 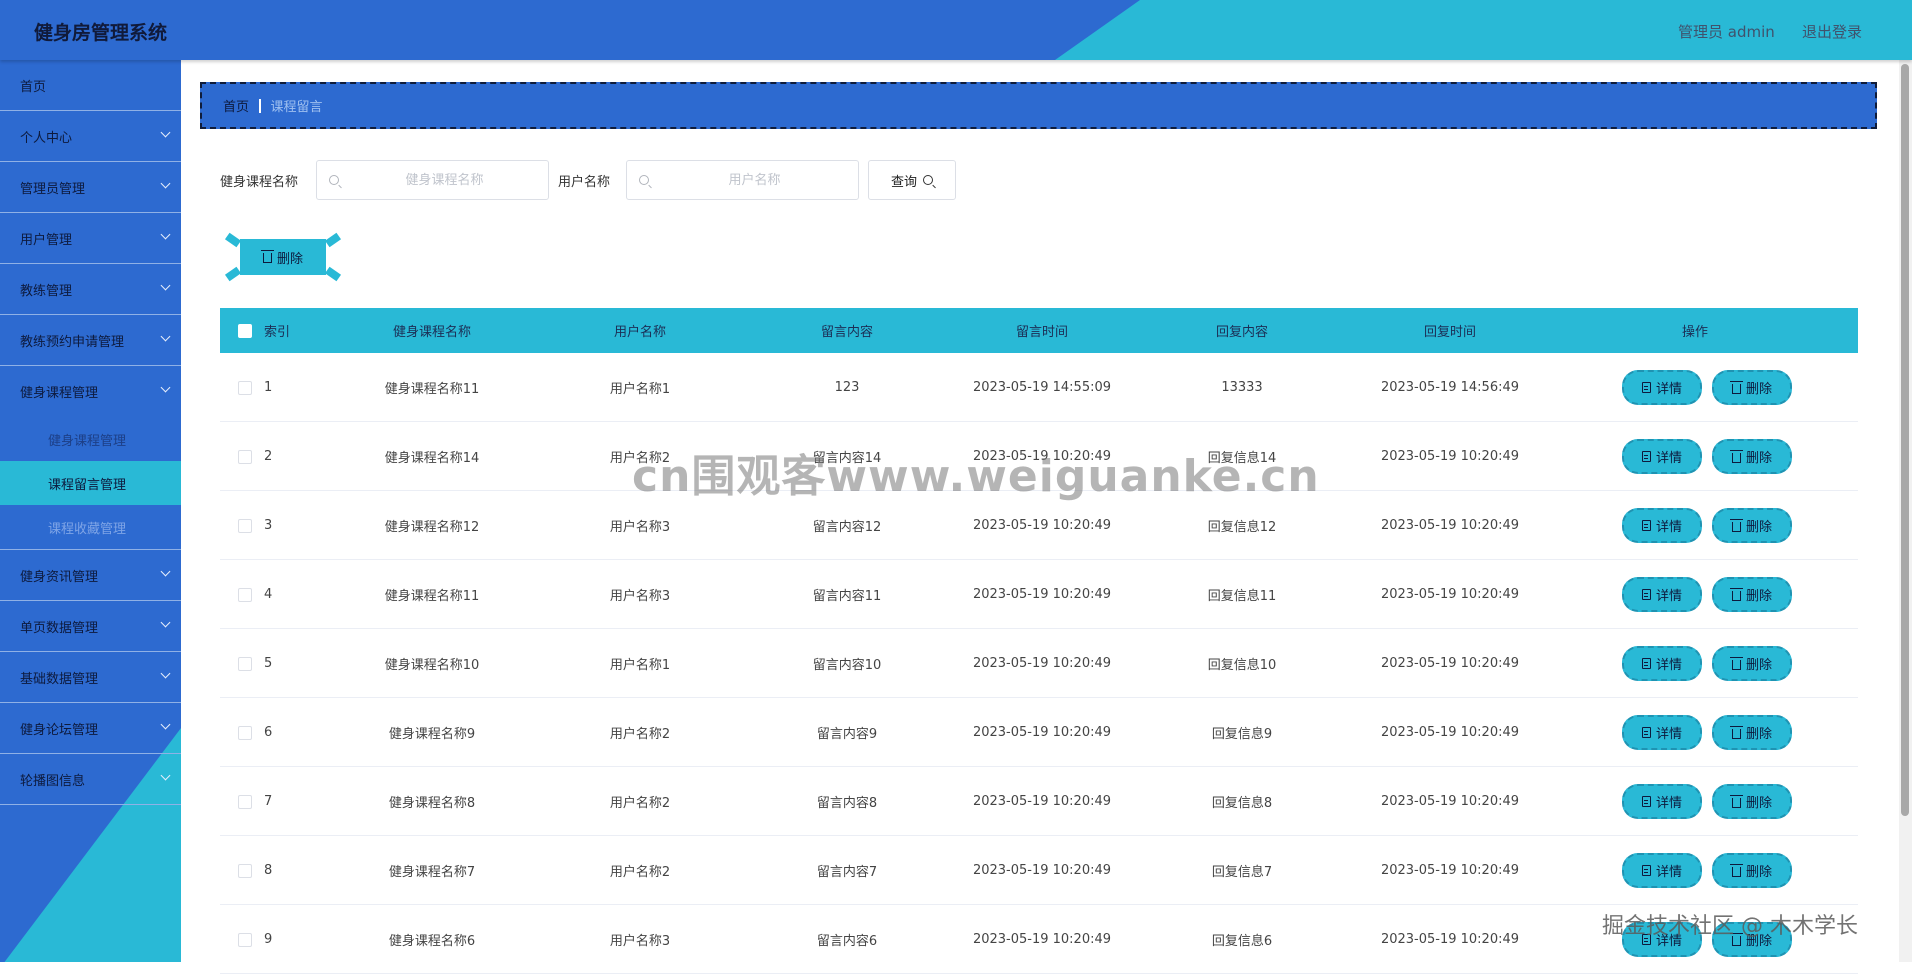 I want to click on cell-reply: 回复信息14, so click(x=1242, y=458).